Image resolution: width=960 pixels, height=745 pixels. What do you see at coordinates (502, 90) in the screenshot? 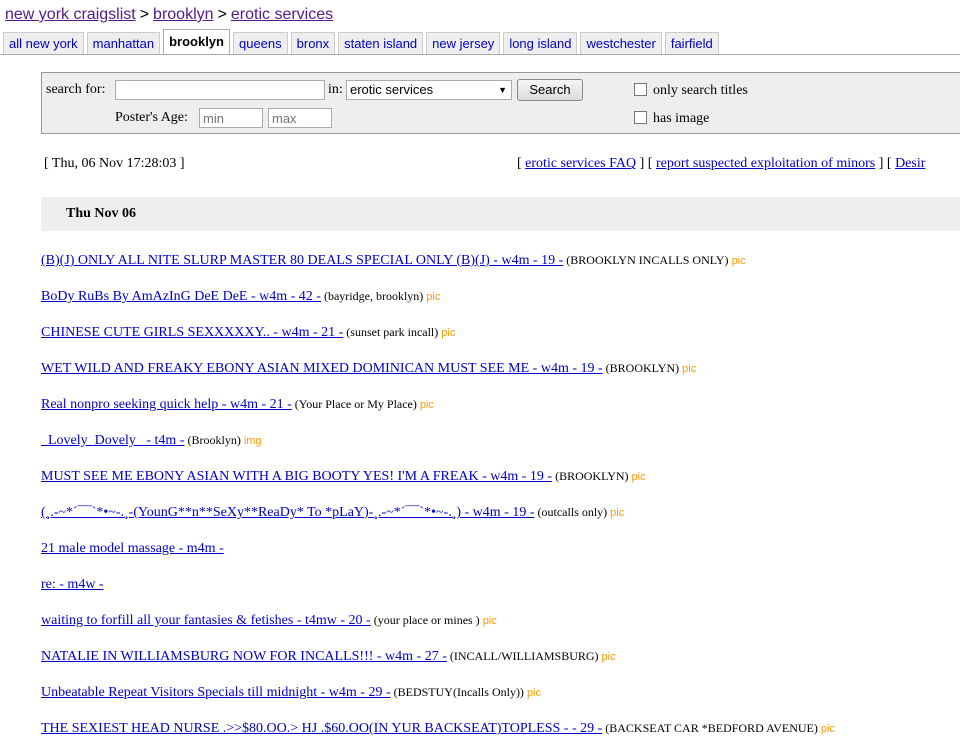
I see `chevron-down-icon: ▼` at bounding box center [502, 90].